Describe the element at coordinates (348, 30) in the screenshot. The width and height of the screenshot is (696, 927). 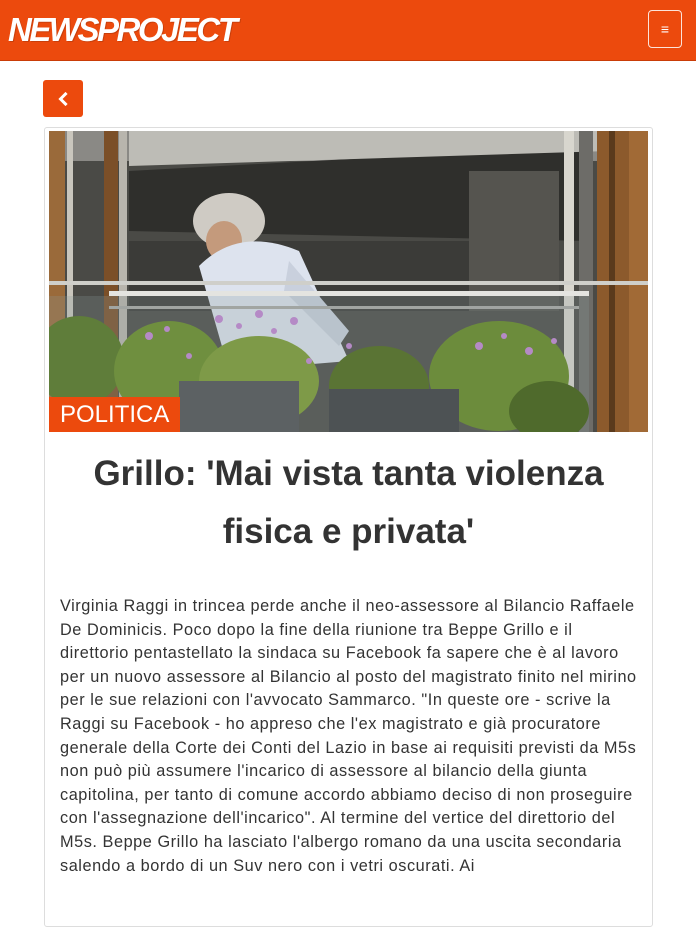
I see `top-navbar: NEWSPROJECT ≡` at that location.